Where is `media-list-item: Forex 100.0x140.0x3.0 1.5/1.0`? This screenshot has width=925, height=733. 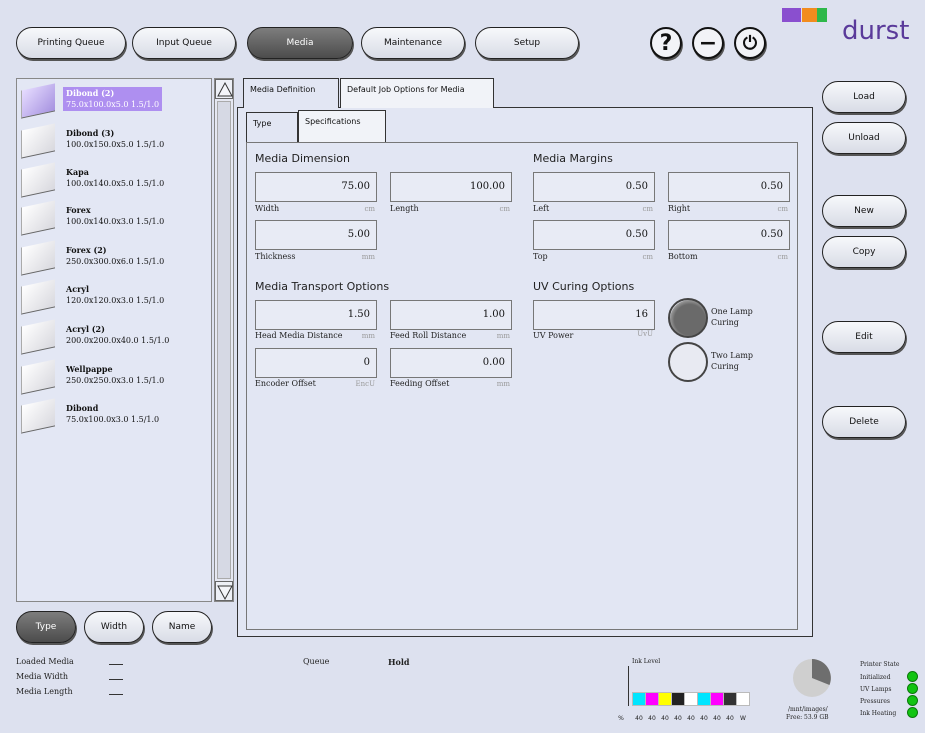 media-list-item: Forex 100.0x140.0x3.0 1.5/1.0 is located at coordinates (114, 219).